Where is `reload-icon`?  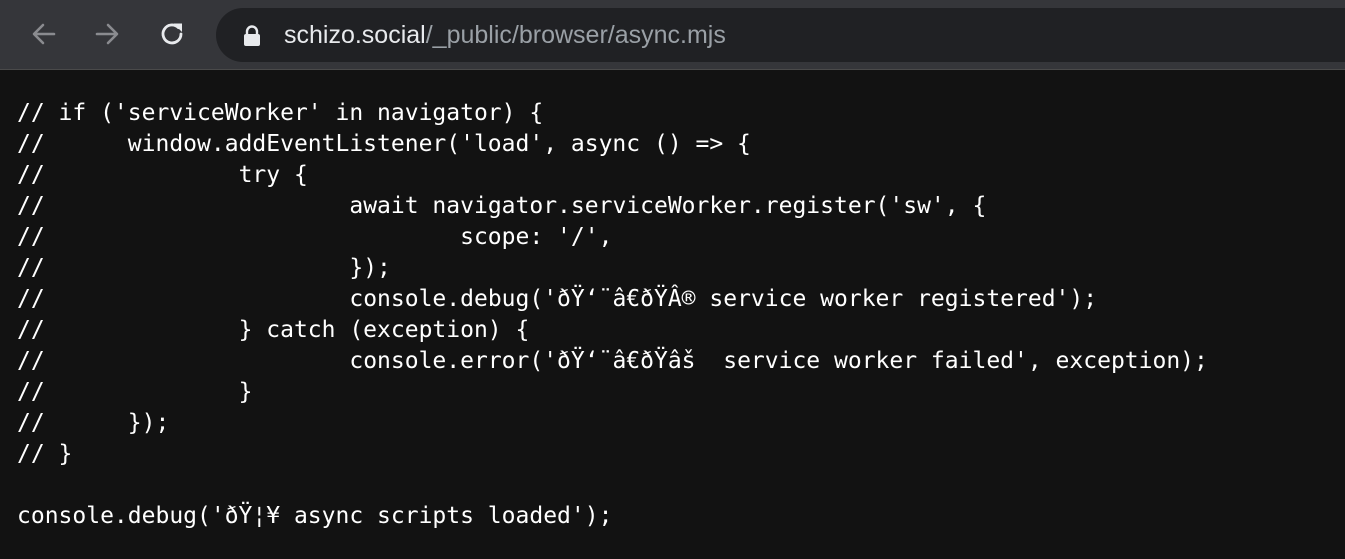 reload-icon is located at coordinates (172, 34).